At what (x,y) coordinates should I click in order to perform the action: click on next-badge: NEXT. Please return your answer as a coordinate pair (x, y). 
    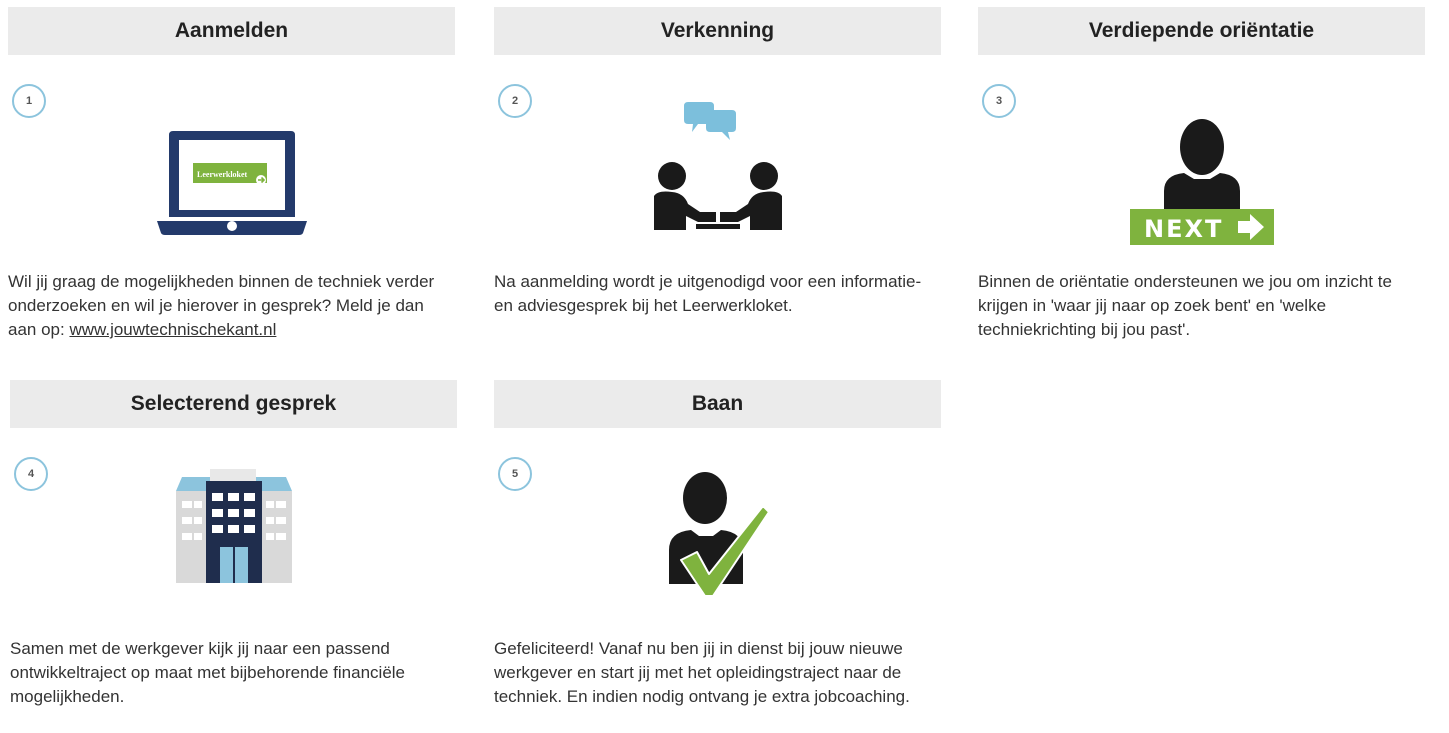
    Looking at the image, I should click on (1183, 229).